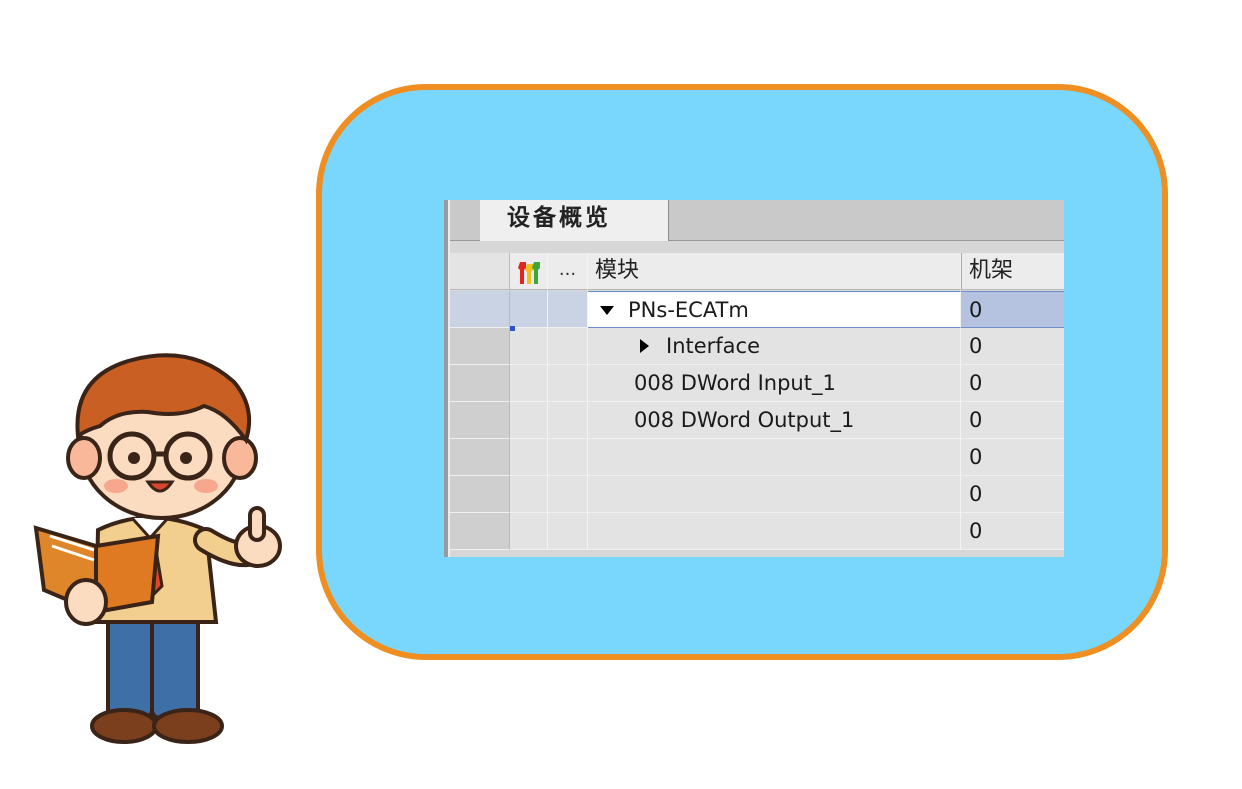 The height and width of the screenshot is (789, 1242). Describe the element at coordinates (157, 548) in the screenshot. I see `teacher-illustration` at that location.